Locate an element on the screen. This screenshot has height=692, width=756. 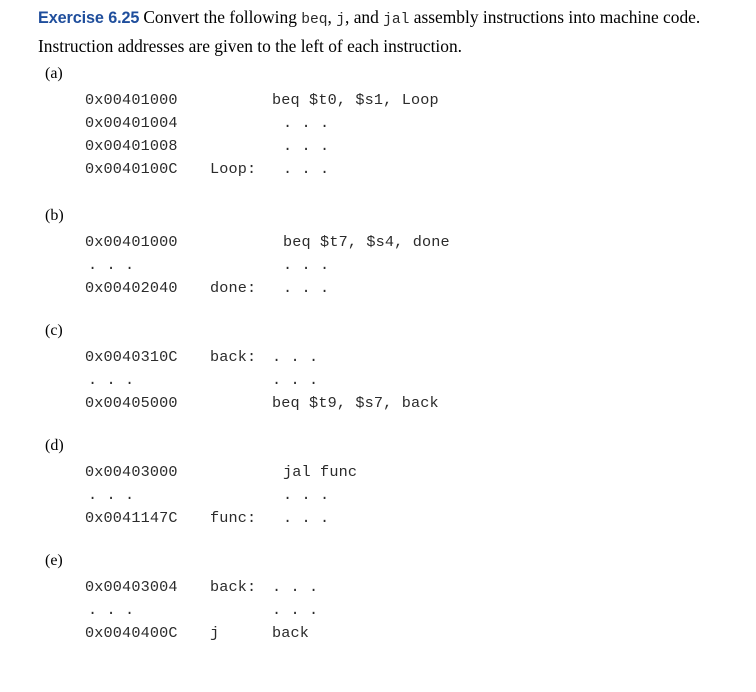
part-label: (a) is located at coordinates (54, 73).